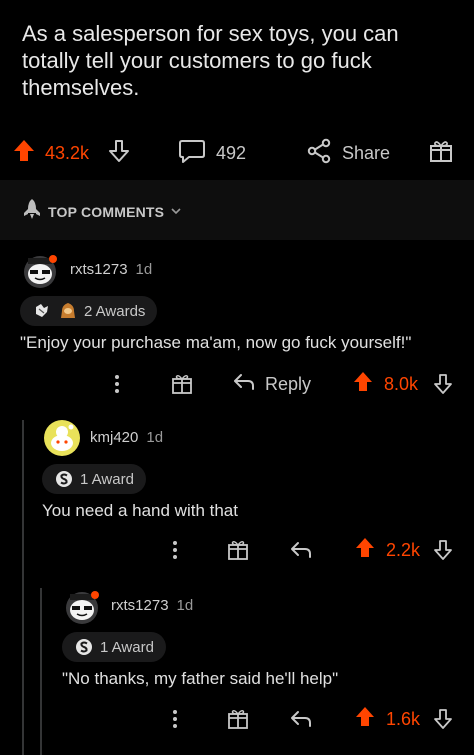 This screenshot has height=755, width=474. I want to click on comment-actions: 2.2k, so click(237, 550).